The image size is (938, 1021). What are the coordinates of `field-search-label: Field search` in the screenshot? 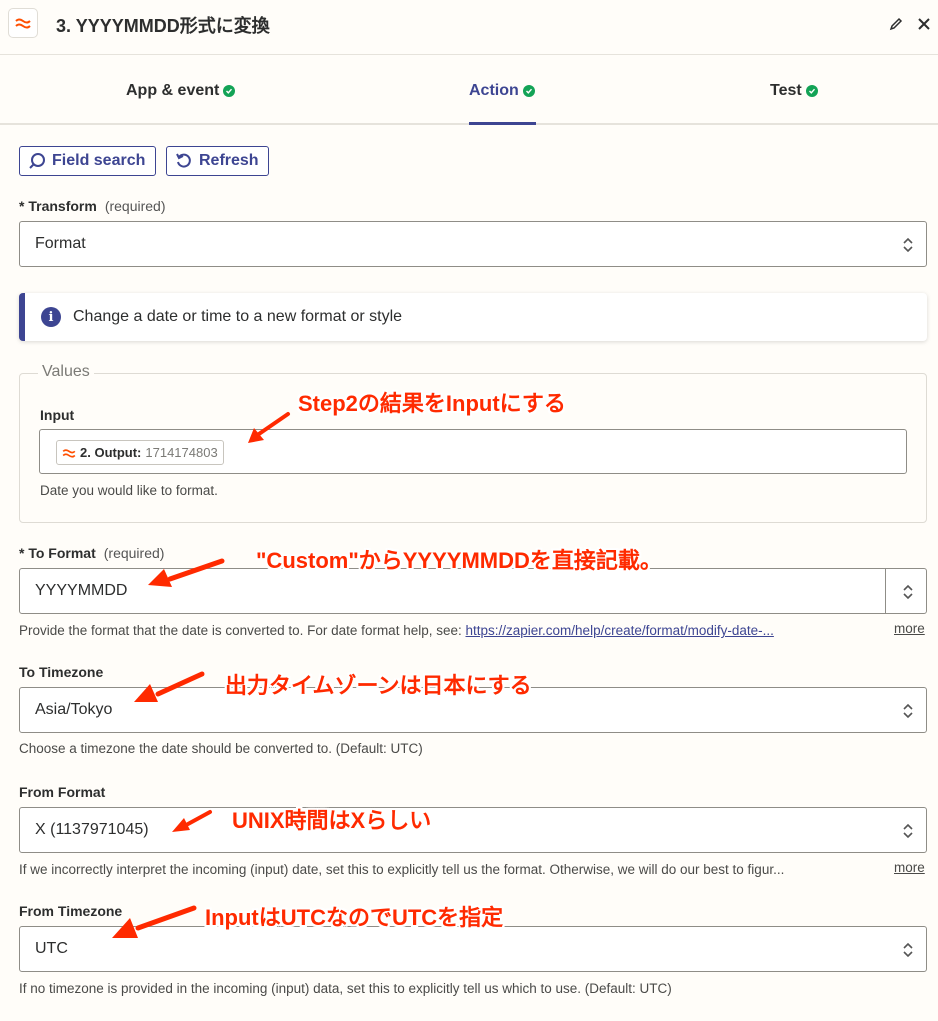 It's located at (99, 160).